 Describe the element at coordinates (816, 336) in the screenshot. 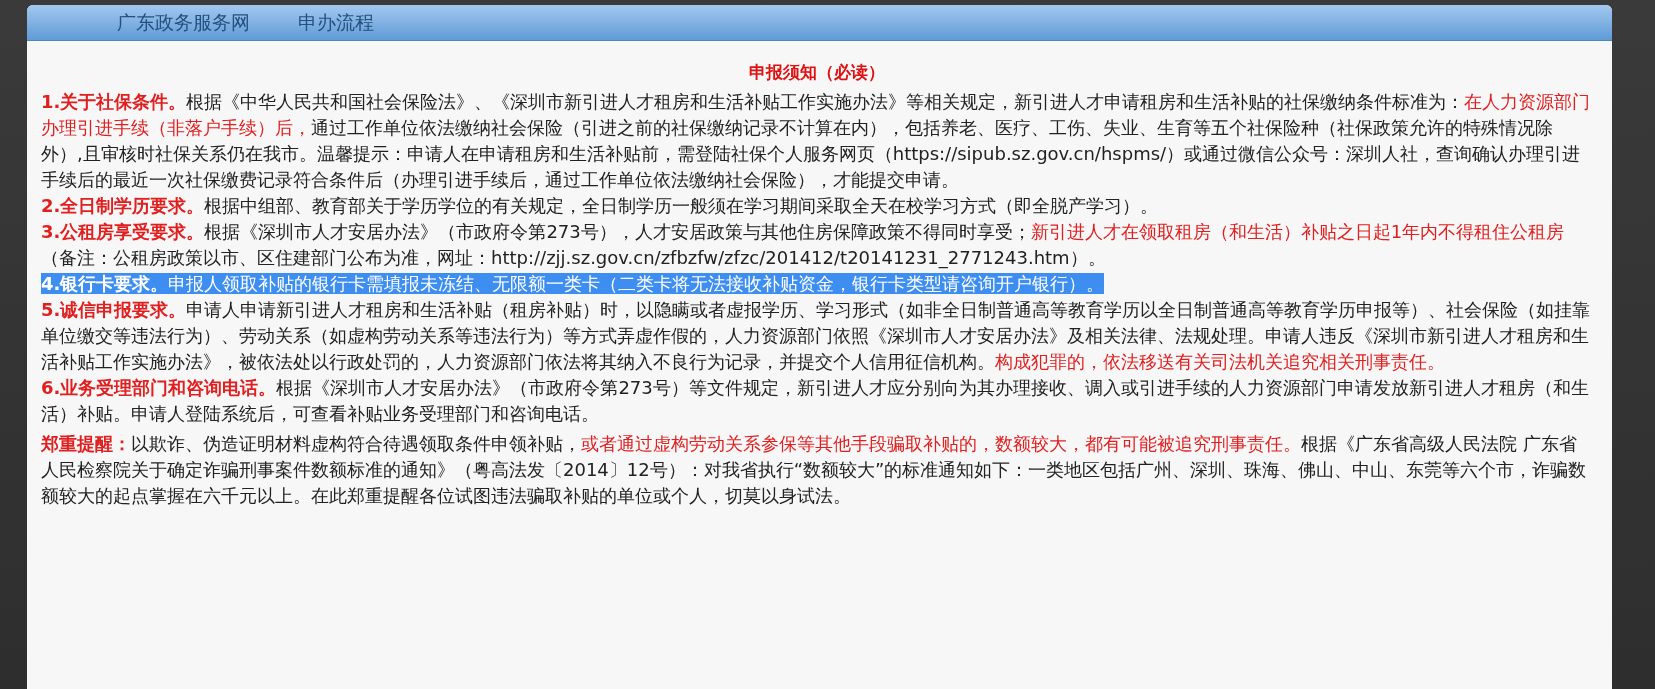

I see `notice-paragraph: 5.诚信申报要求。申请人申请新引进人才租房和生活补贴（租房补贴）时，以隐瞒或者虚报学历、学习形式（如非全日制普通高等教育学历以全日制普通高等教育学历申报等）、社会保险（如挂靠单位缴交等违法行为）、劳动关系（如虚构劳动关系等违法行为）等方式弄虚作假的，人力资源部门依照《深圳市人才安居办法》及相关法律、法规处理。申请人违反《深圳市新引进人才租房和生活补贴工作实施办法》，被依法处以行政处罚的，人力资源部门依法将其纳入不良行为记录，并提交个人信用征信机构。构成犯罪的，依法移送有关司法机关追究相关刑事责任。` at that location.